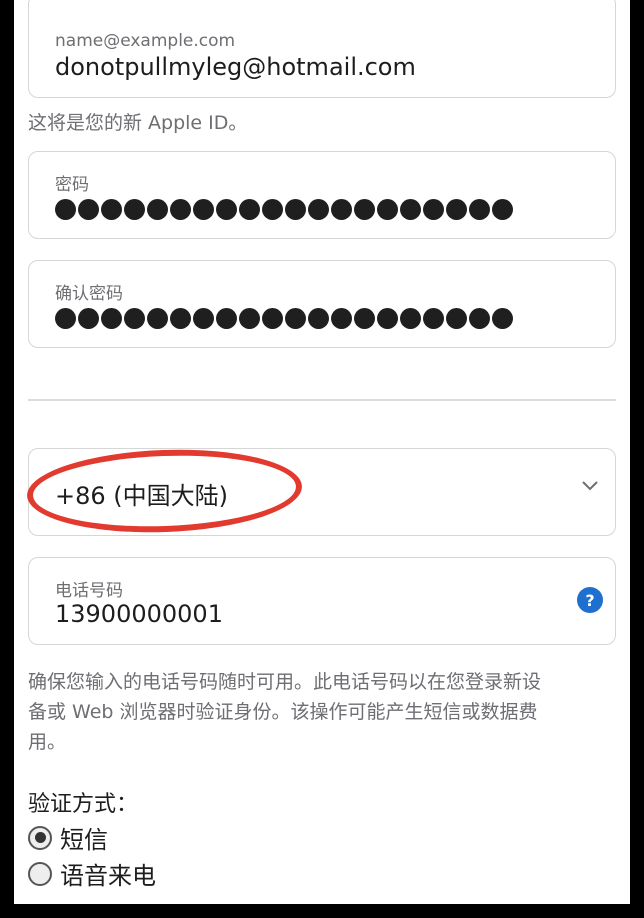 The image size is (644, 918). I want to click on phone-number-label: 电话号码, so click(89, 591).